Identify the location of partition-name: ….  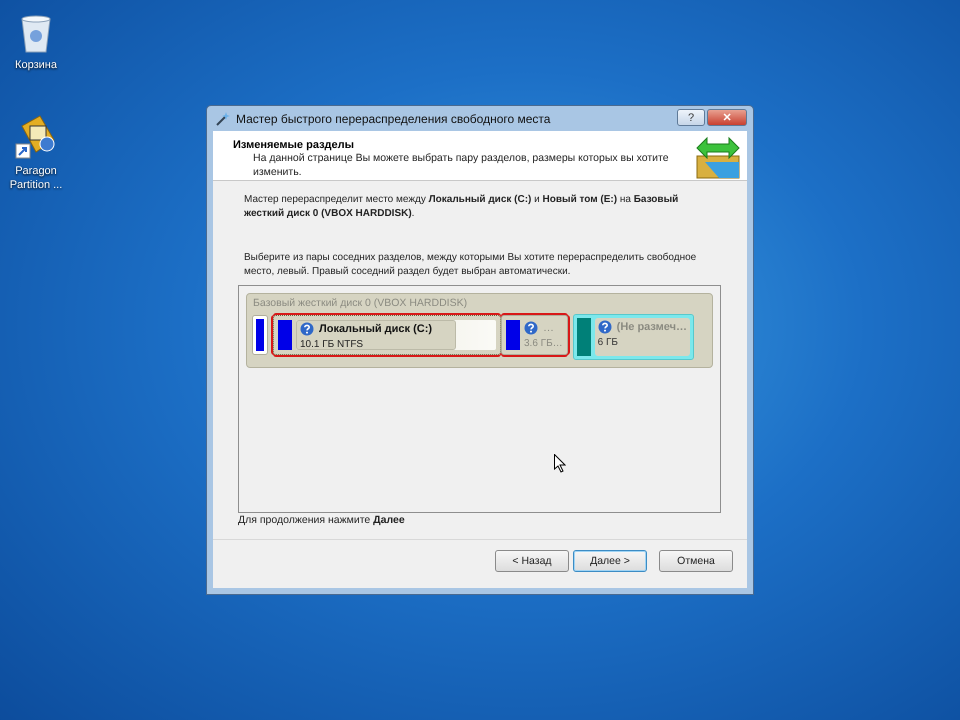
(548, 328).